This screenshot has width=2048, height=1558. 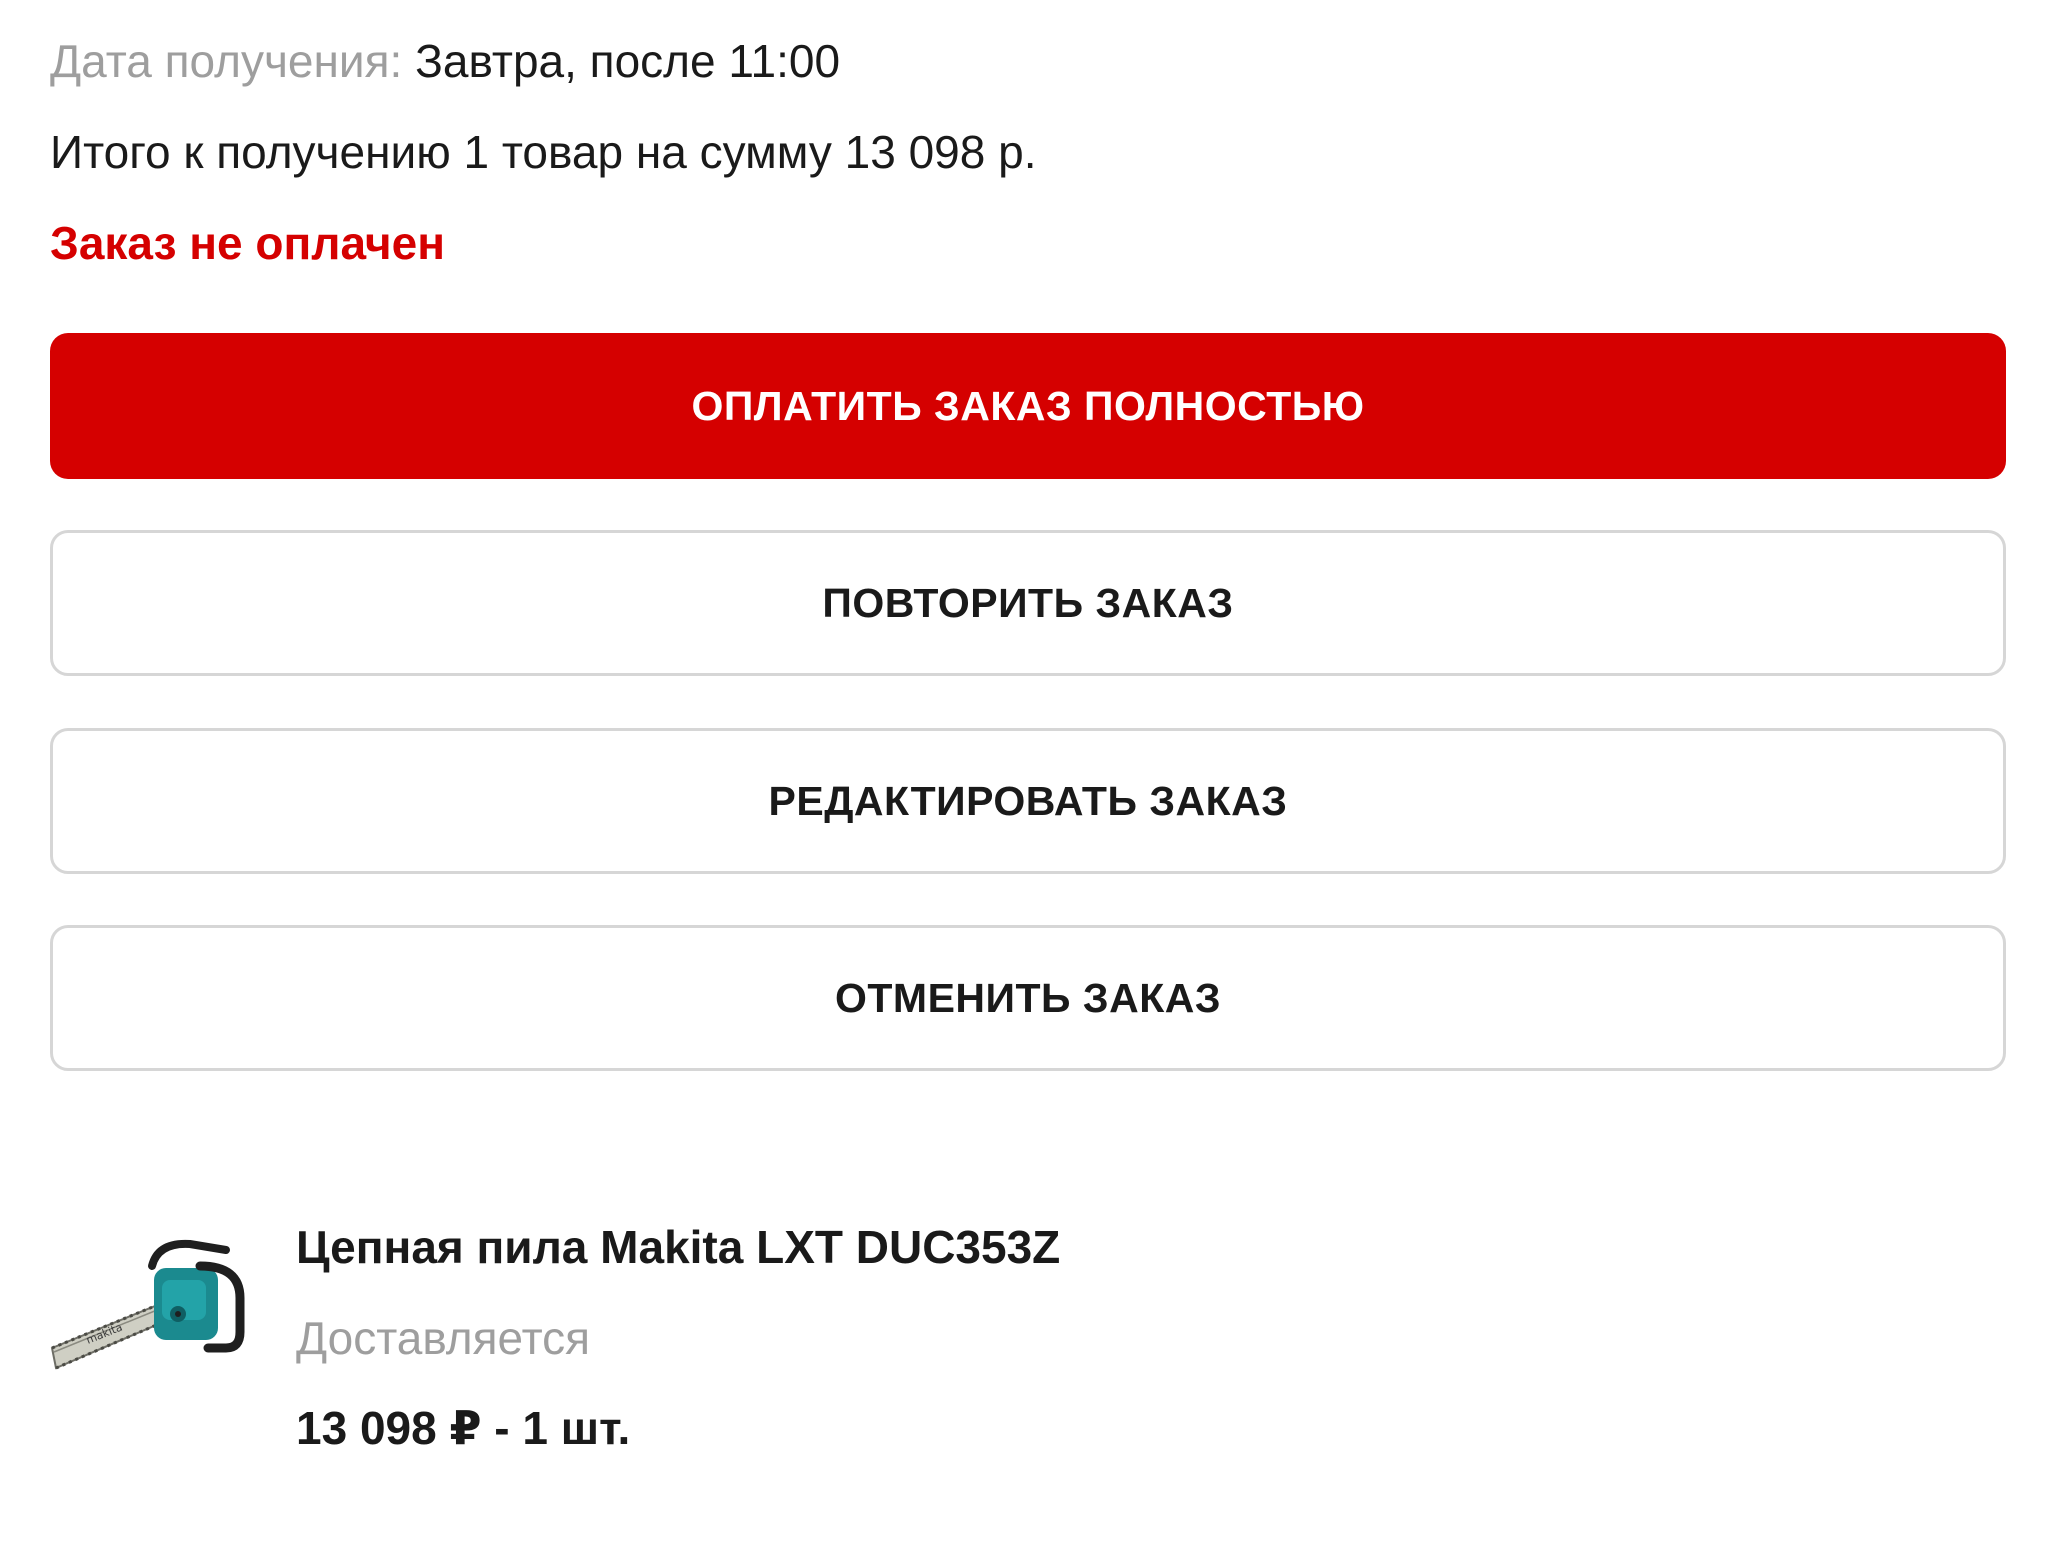 I want to click on product-delivery-status: Доставляется, so click(x=443, y=1338).